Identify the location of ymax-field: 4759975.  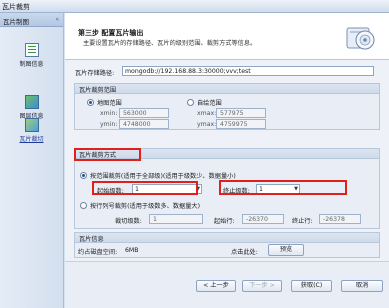
(241, 124).